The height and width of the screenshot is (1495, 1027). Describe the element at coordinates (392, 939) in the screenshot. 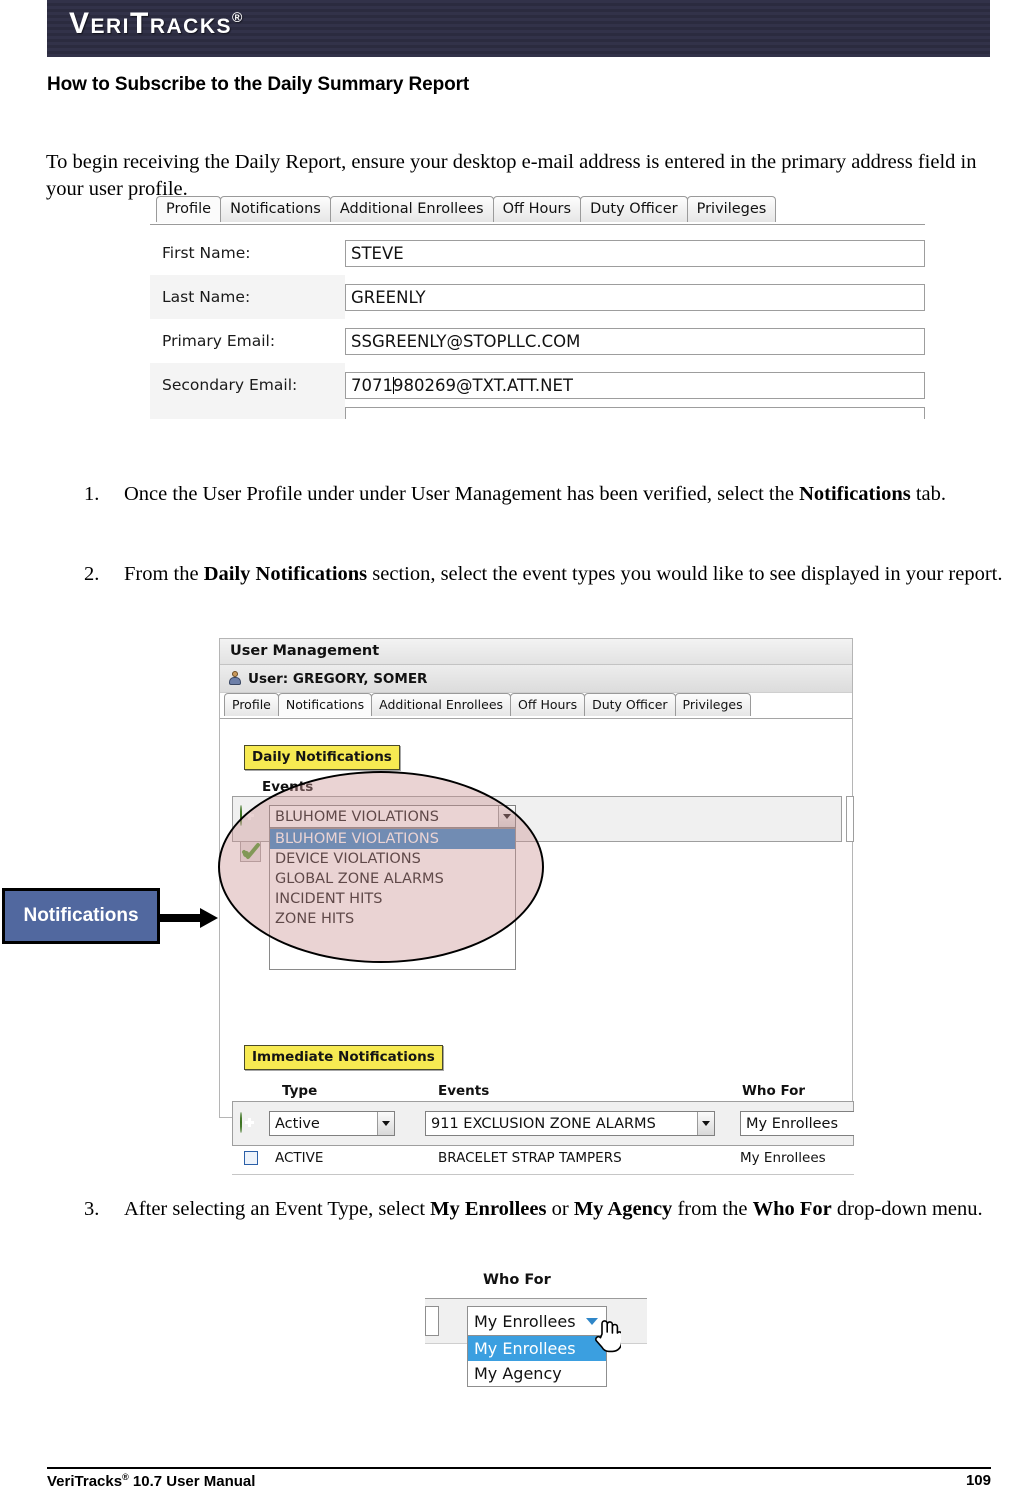

I see `dropdown-option-blank` at that location.